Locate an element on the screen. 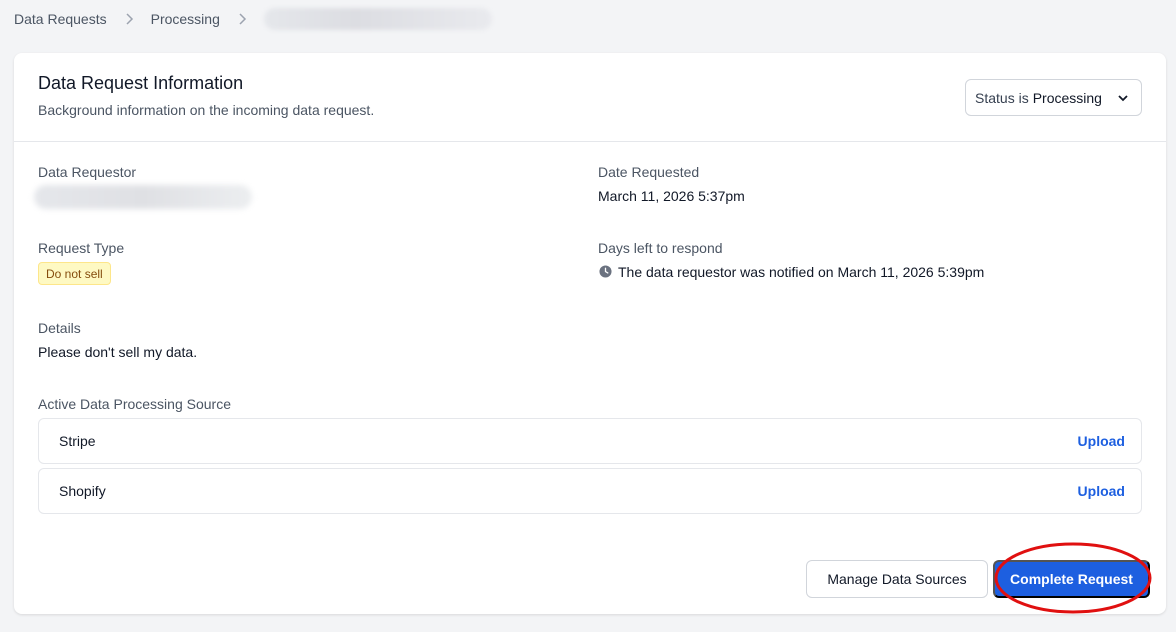 Image resolution: width=1176 pixels, height=632 pixels. card-title: Data Request Information is located at coordinates (141, 83).